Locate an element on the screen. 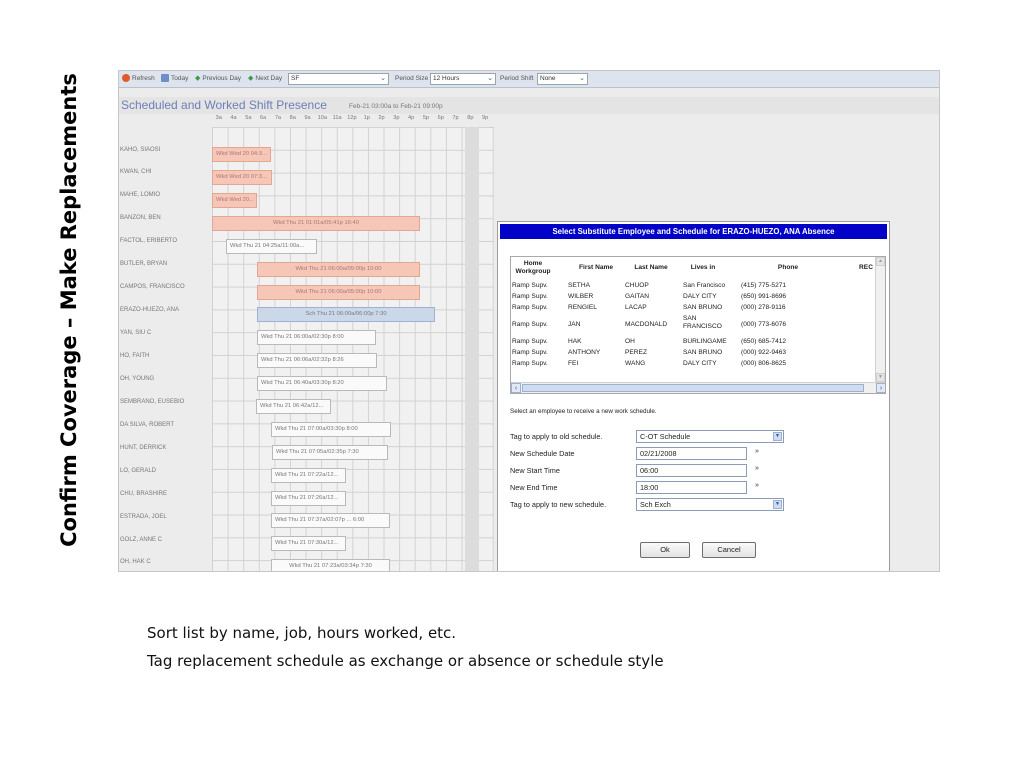  employee-name: OH, HAK C is located at coordinates (135, 562).